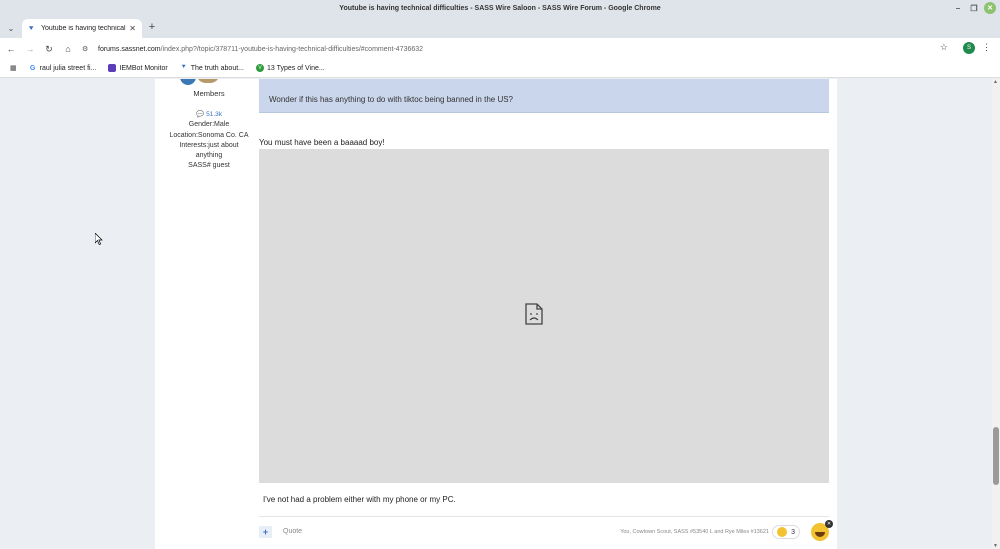 This screenshot has width=1000, height=549. I want to click on tab-active: ⯆ Youtube is having technical ✕, so click(82, 28).